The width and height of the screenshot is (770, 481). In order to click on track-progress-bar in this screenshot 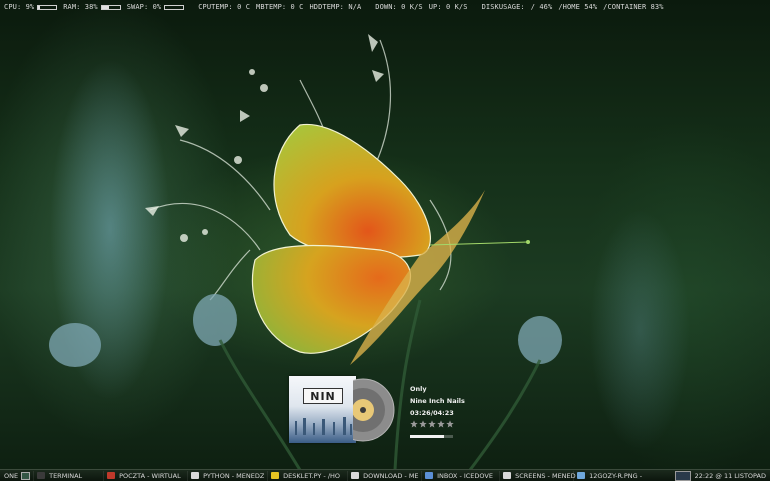, I will do `click(431, 436)`.